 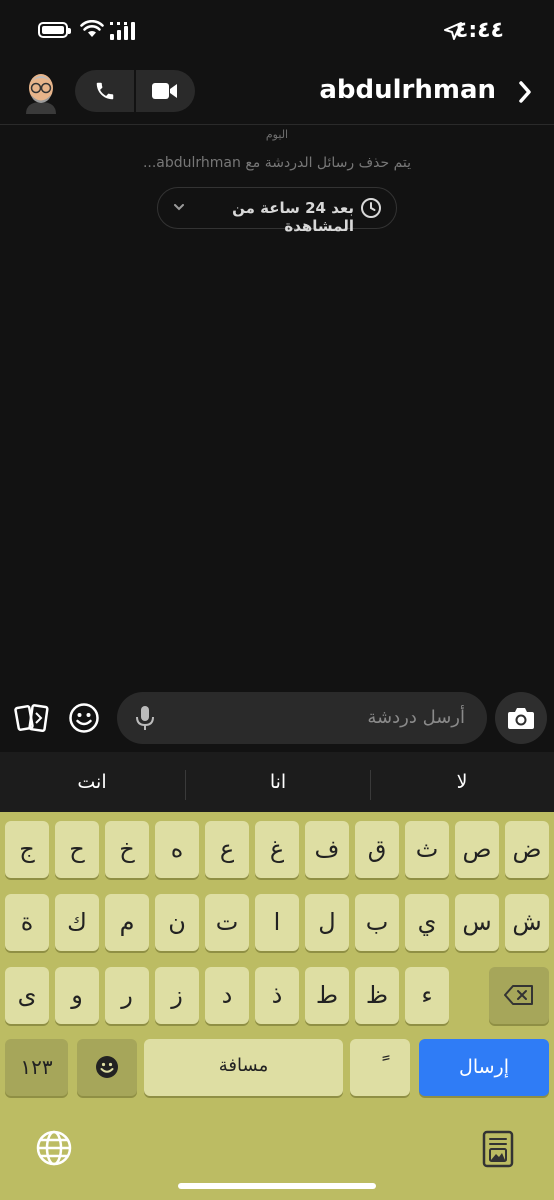 I want to click on letter-key: س, so click(x=477, y=922).